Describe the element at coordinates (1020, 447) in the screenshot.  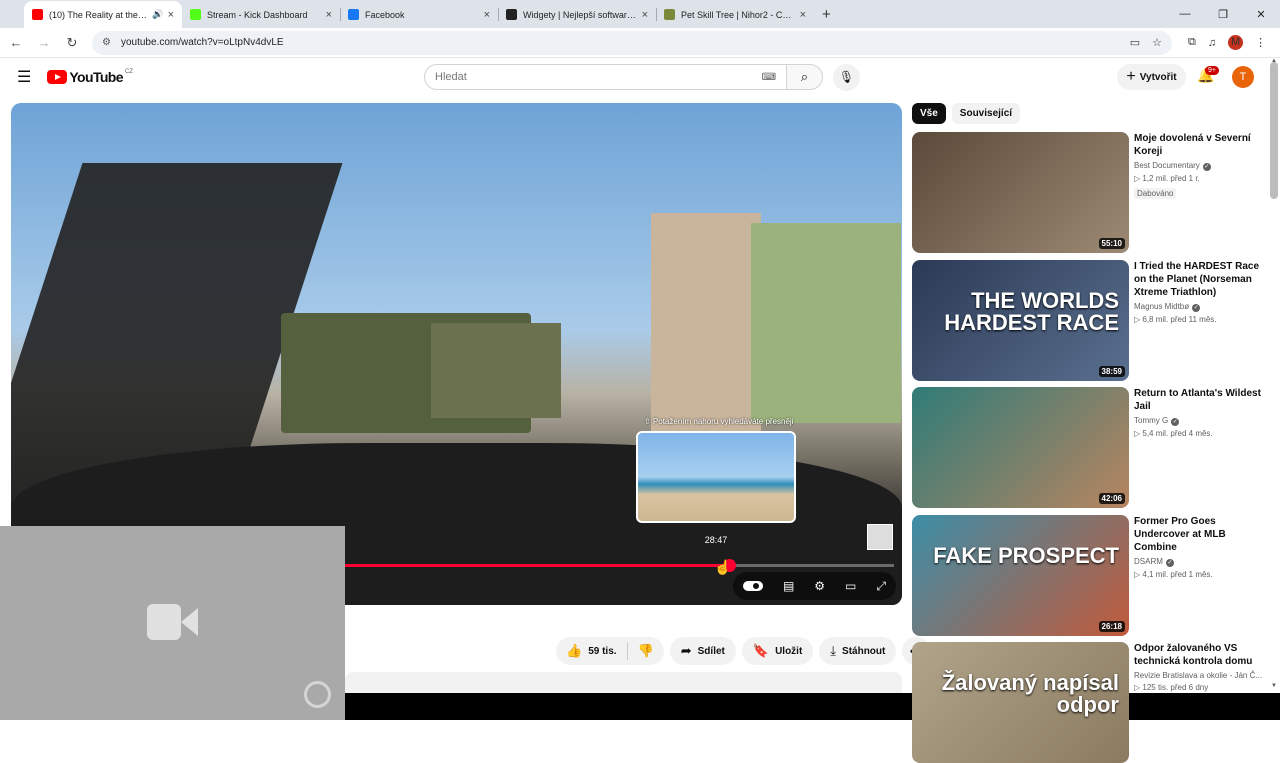
I see `video-thumbnail: 42:06` at that location.